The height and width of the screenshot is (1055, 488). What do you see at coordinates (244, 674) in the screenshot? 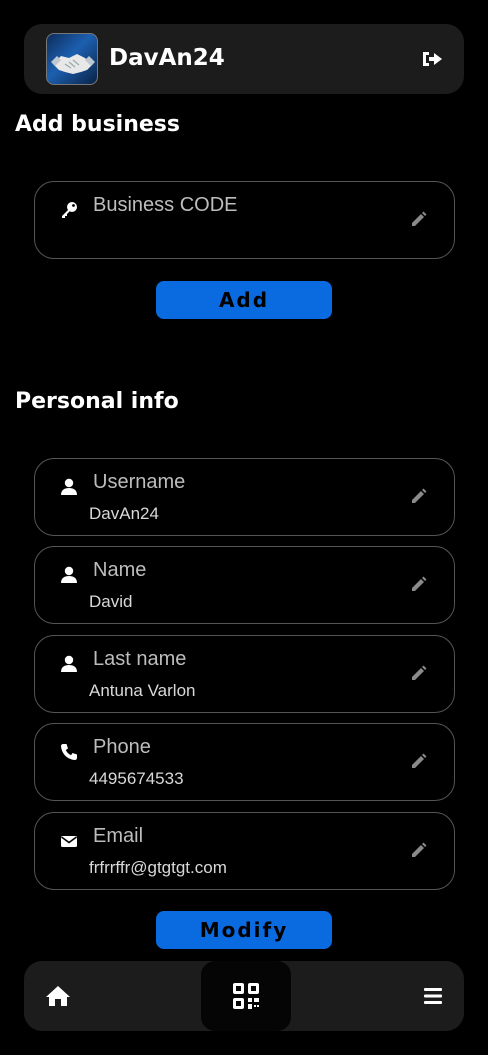
I see `last-name-field: Last name Antuna Varlon` at bounding box center [244, 674].